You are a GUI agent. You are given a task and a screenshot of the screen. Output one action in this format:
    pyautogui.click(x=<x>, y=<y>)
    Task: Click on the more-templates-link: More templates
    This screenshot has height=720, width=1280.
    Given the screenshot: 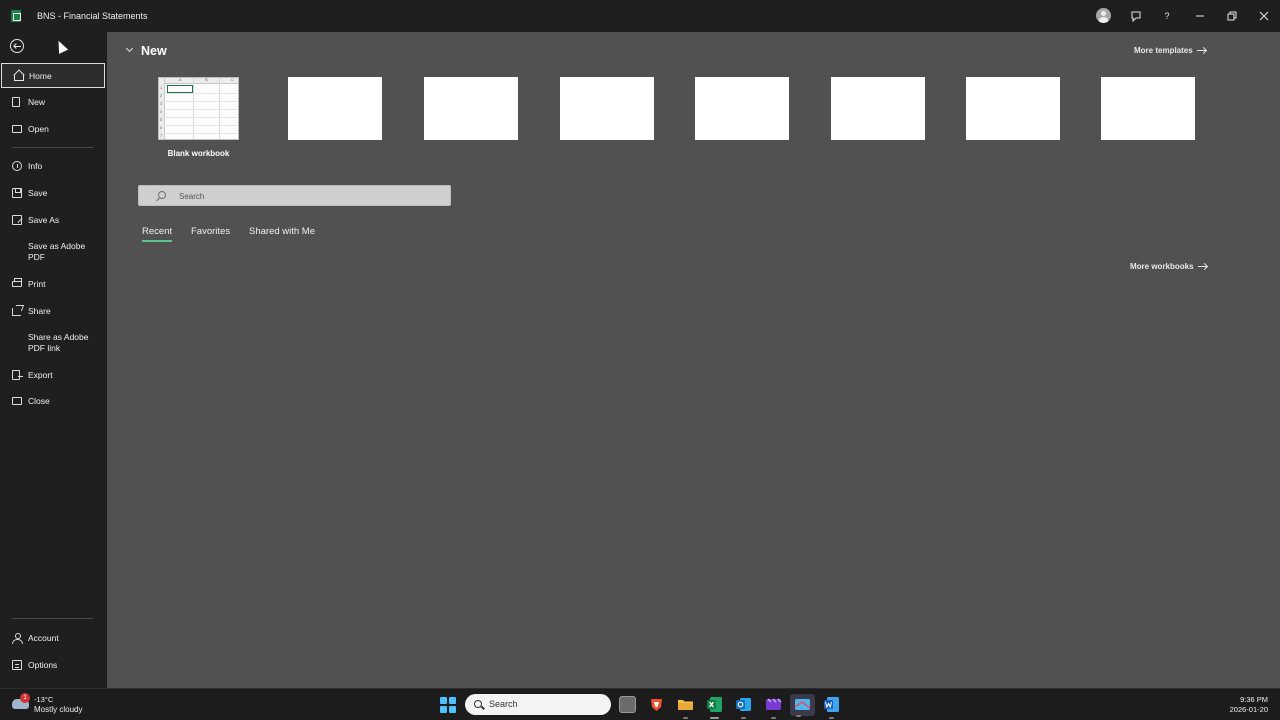 What is the action you would take?
    pyautogui.click(x=1170, y=50)
    